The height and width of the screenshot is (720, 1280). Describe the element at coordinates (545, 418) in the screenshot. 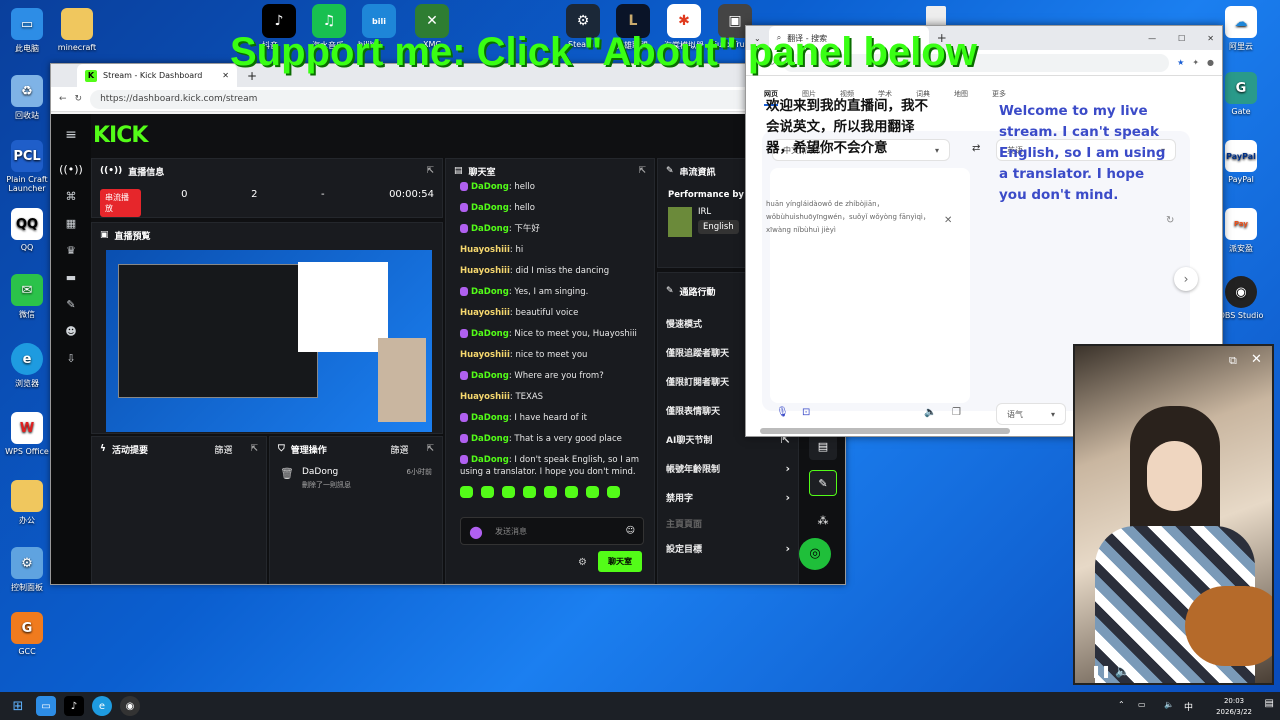

I see `chat-message: DaDong: I have heard of it` at that location.